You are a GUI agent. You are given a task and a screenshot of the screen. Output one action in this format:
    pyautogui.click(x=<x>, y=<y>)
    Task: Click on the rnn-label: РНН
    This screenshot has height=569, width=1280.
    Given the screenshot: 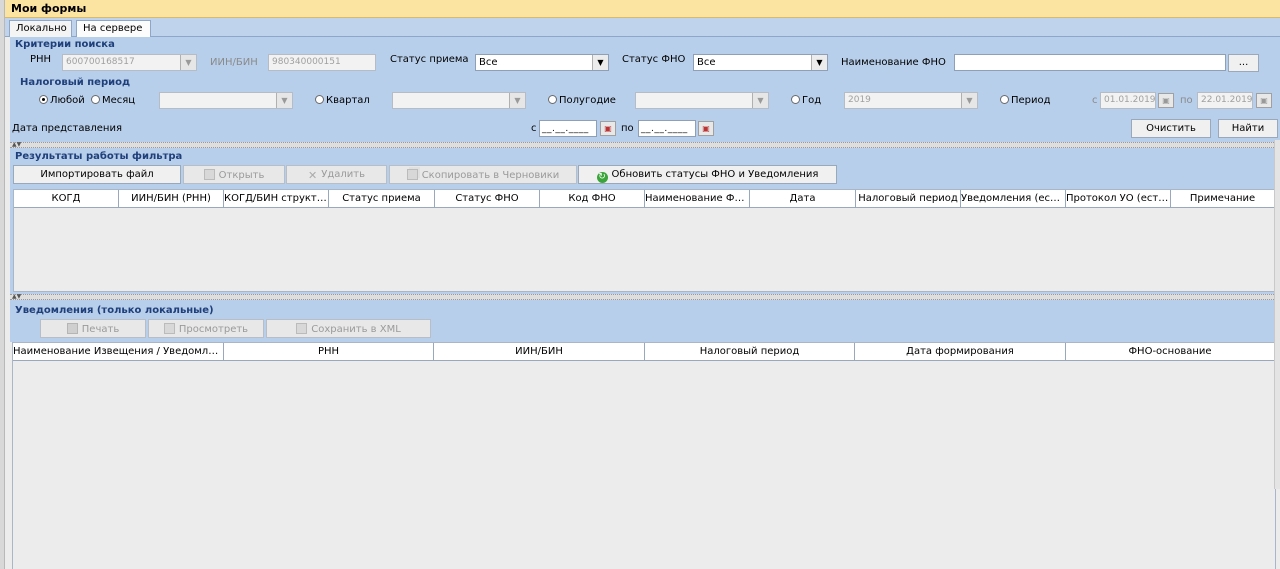 What is the action you would take?
    pyautogui.click(x=41, y=59)
    